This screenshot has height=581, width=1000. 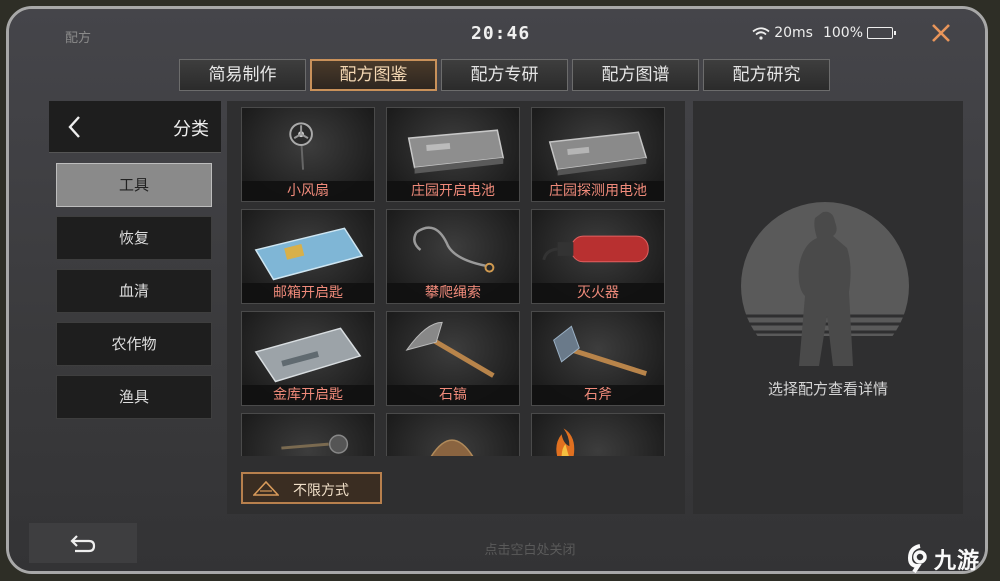 I want to click on category-tools: 工具, so click(x=134, y=185).